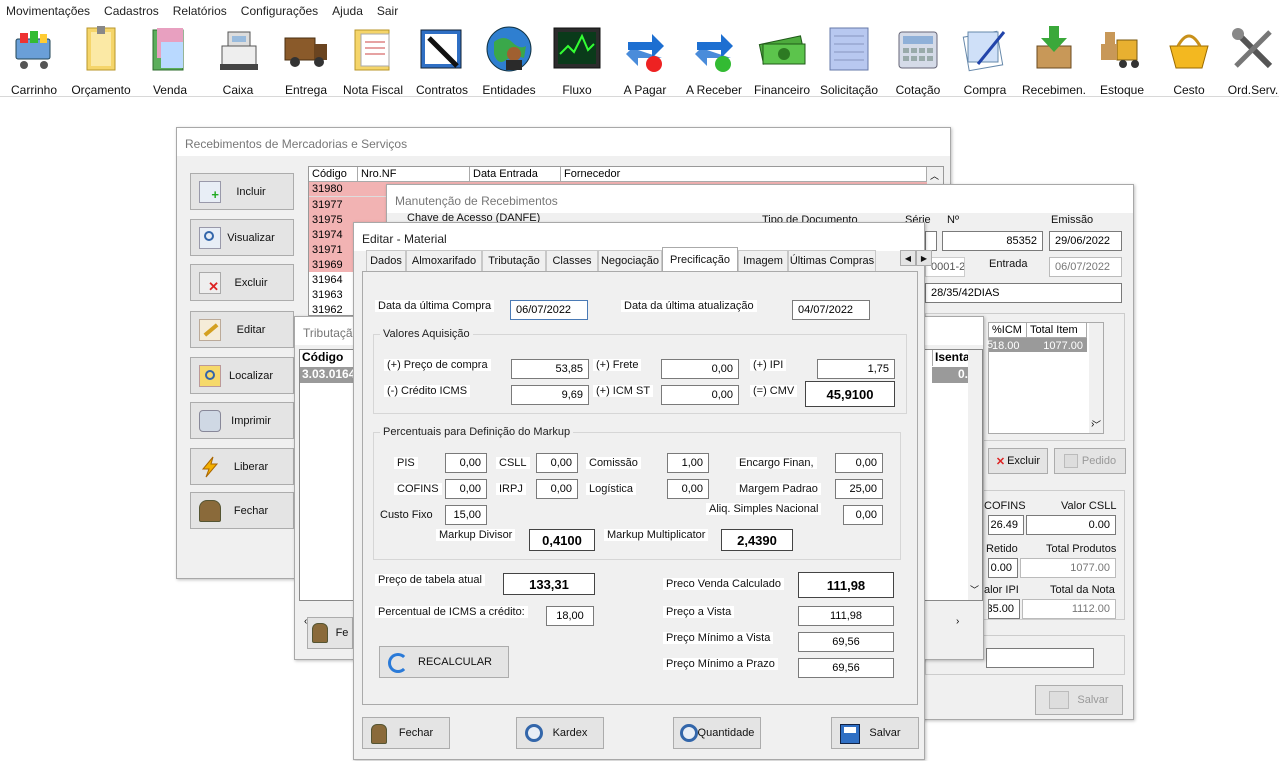 The image size is (1279, 761). Describe the element at coordinates (1090, 461) in the screenshot. I see `pedido-button: Pedido` at that location.